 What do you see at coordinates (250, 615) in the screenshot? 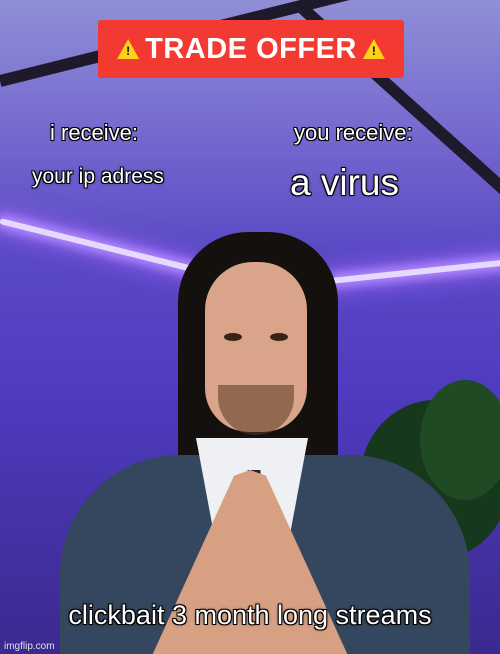
I see `bottom-caption: clickbait 3 month long streams` at bounding box center [250, 615].